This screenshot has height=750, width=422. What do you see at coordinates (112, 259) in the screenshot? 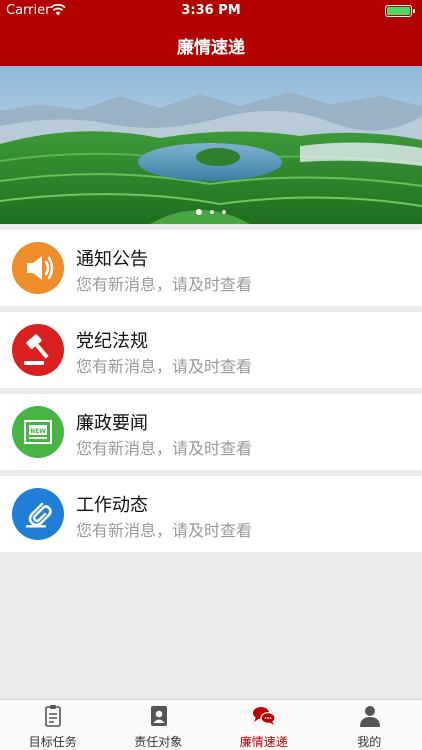
I see `item-title: 通知公告` at bounding box center [112, 259].